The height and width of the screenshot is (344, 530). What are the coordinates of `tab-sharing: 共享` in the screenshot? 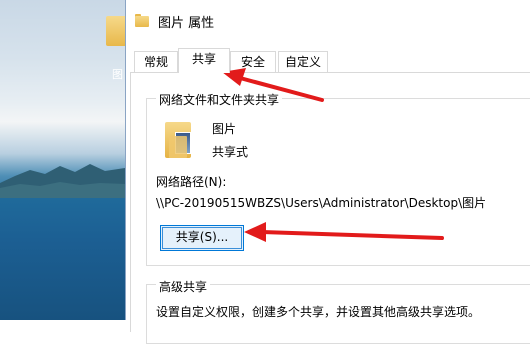 It's located at (204, 60).